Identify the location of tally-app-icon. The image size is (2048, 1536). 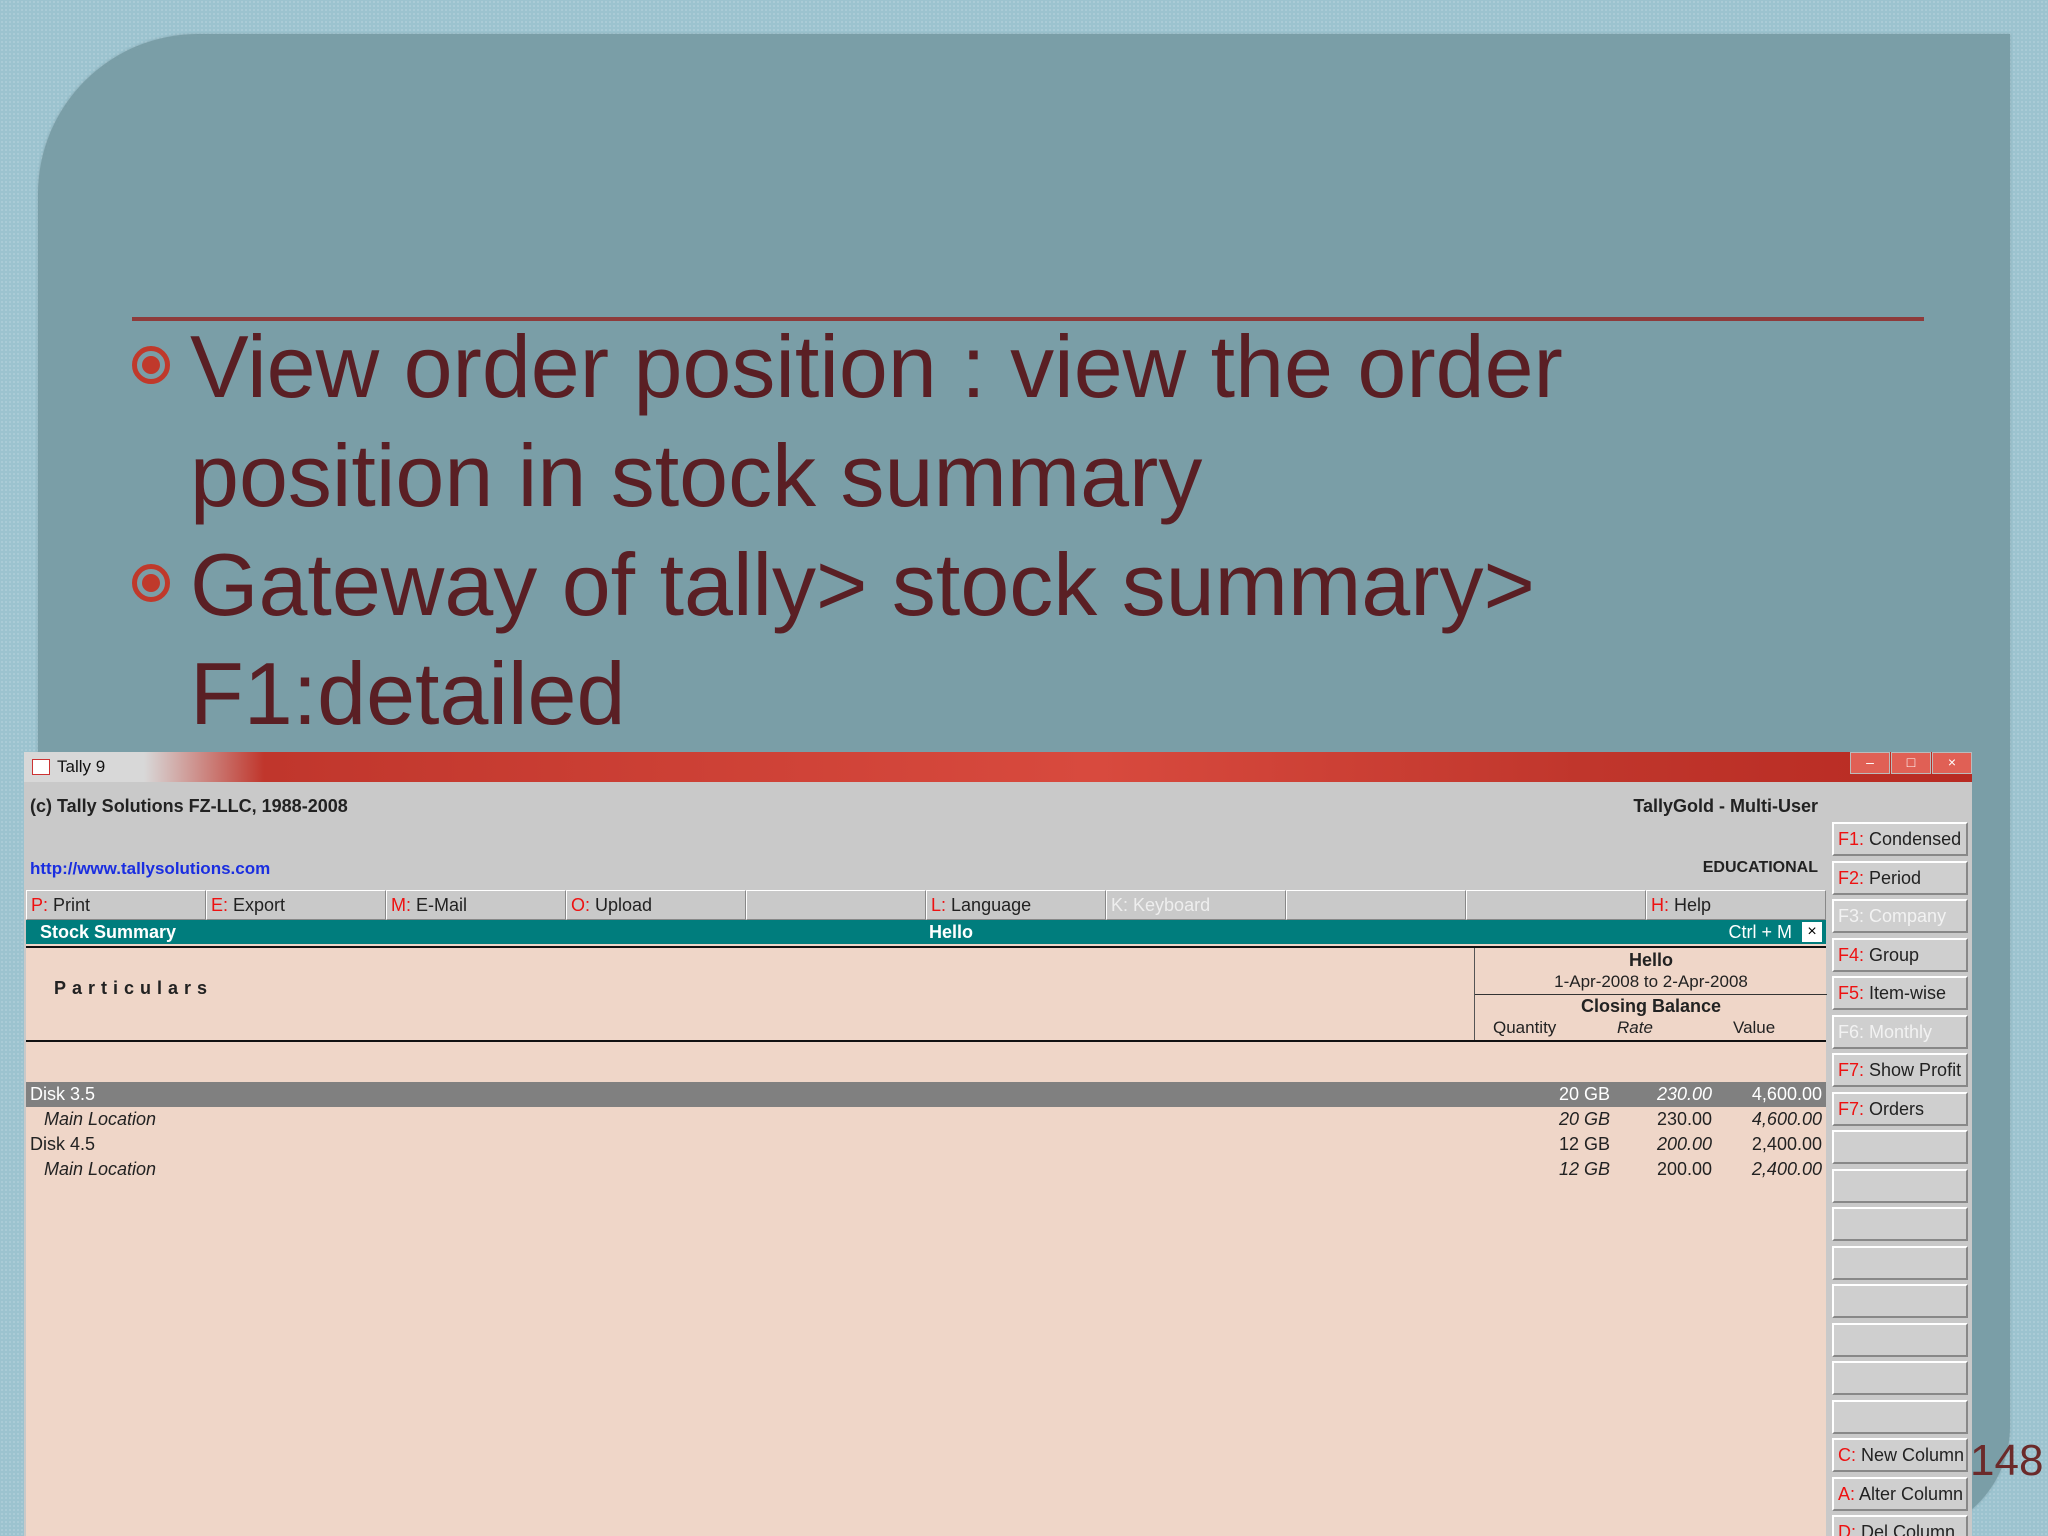
(41, 767).